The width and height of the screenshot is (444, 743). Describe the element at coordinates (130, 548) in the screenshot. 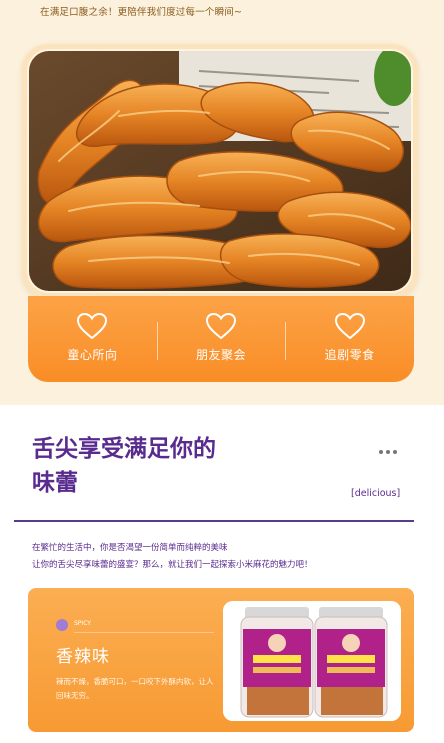

I see `description-line1: 在繁忙的生活中，你是否渴望一份简单而纯粹的美味` at that location.